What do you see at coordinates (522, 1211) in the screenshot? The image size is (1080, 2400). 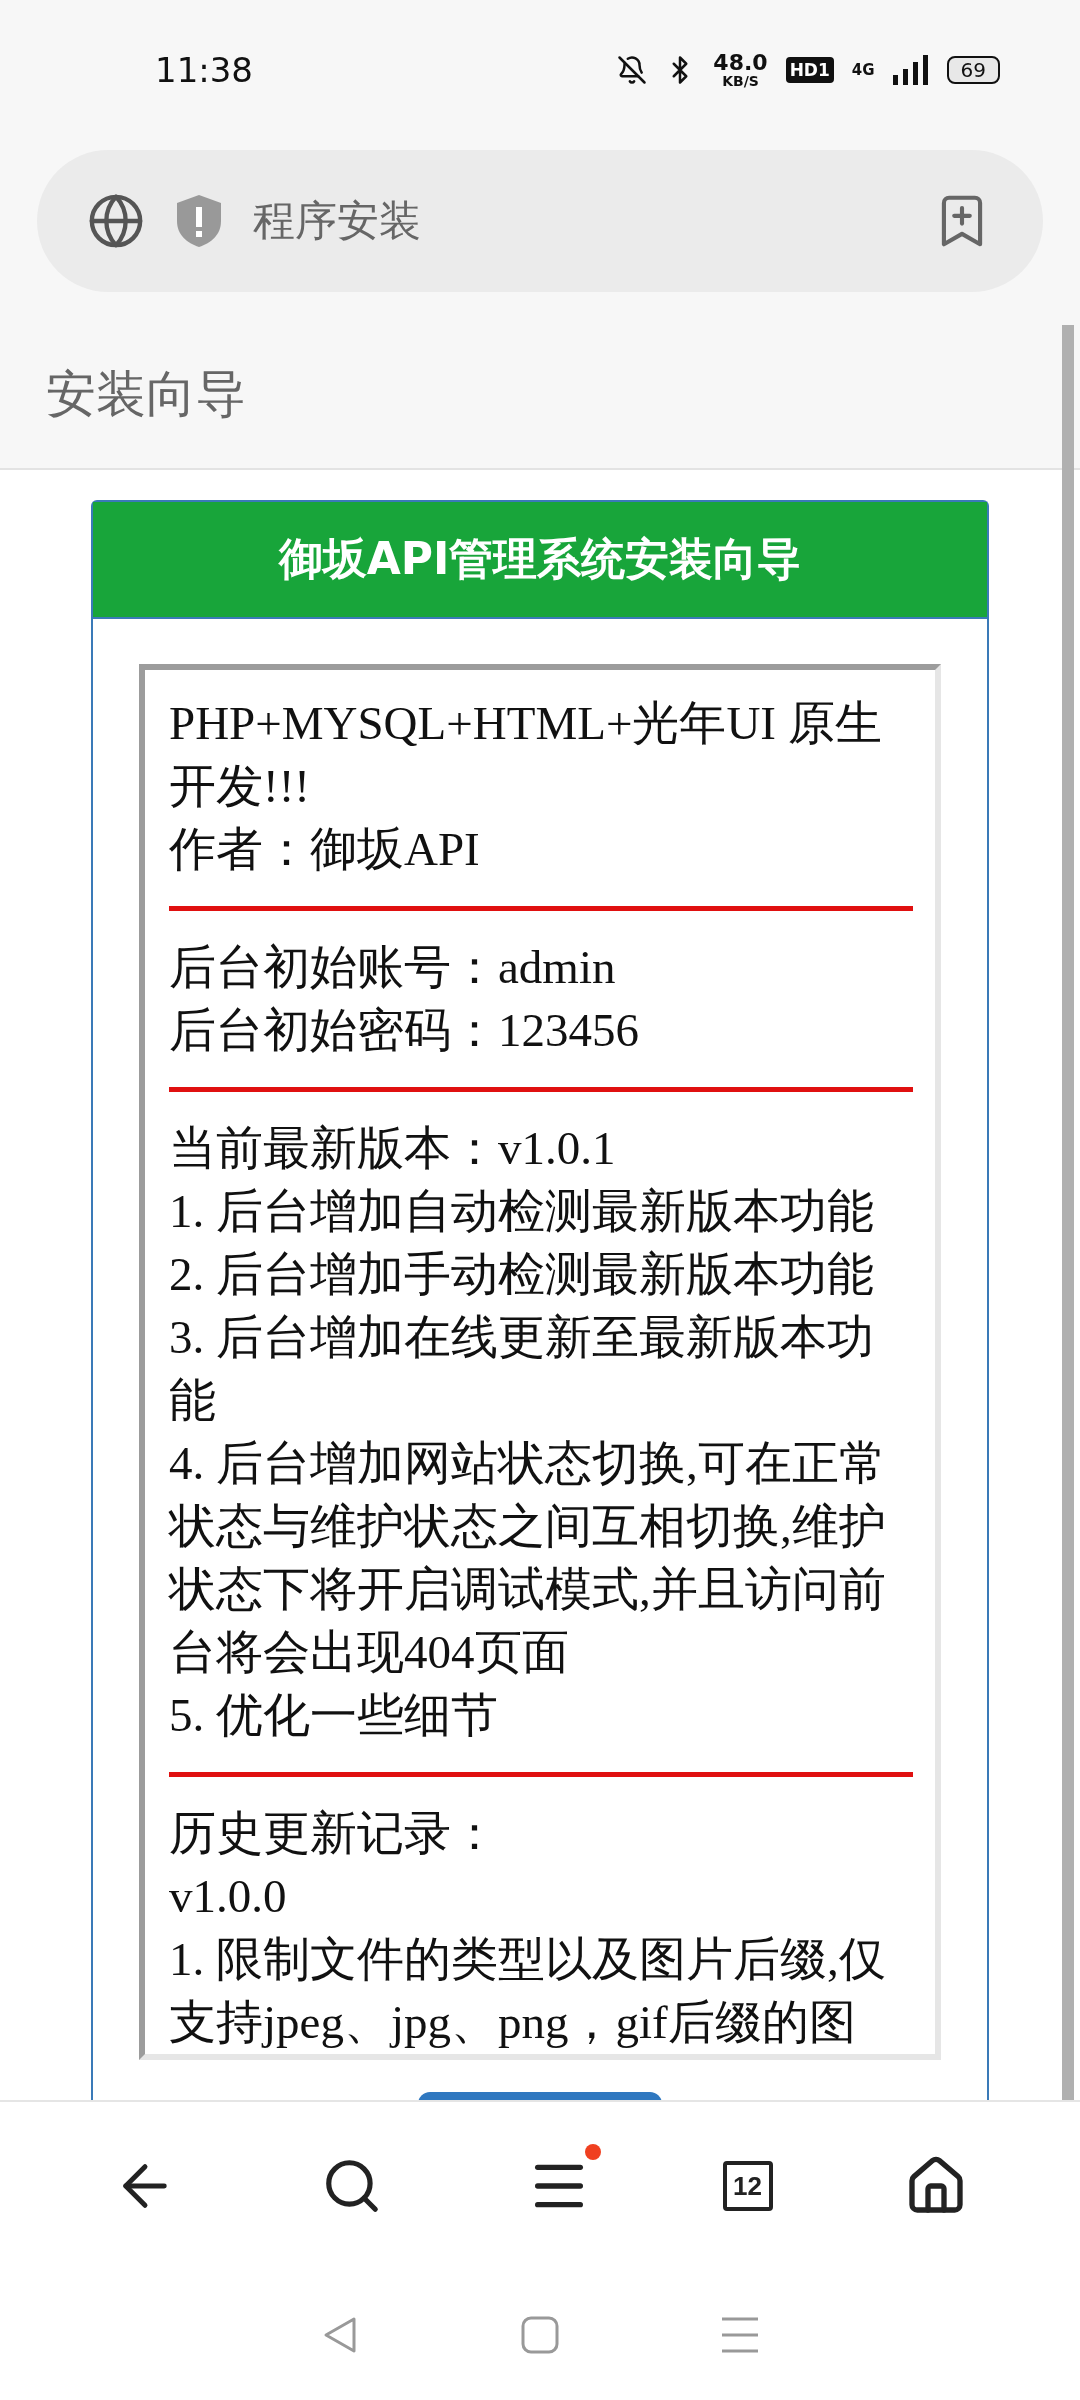 I see `info-line: 1. 后台增加自动检测最新版本功能` at bounding box center [522, 1211].